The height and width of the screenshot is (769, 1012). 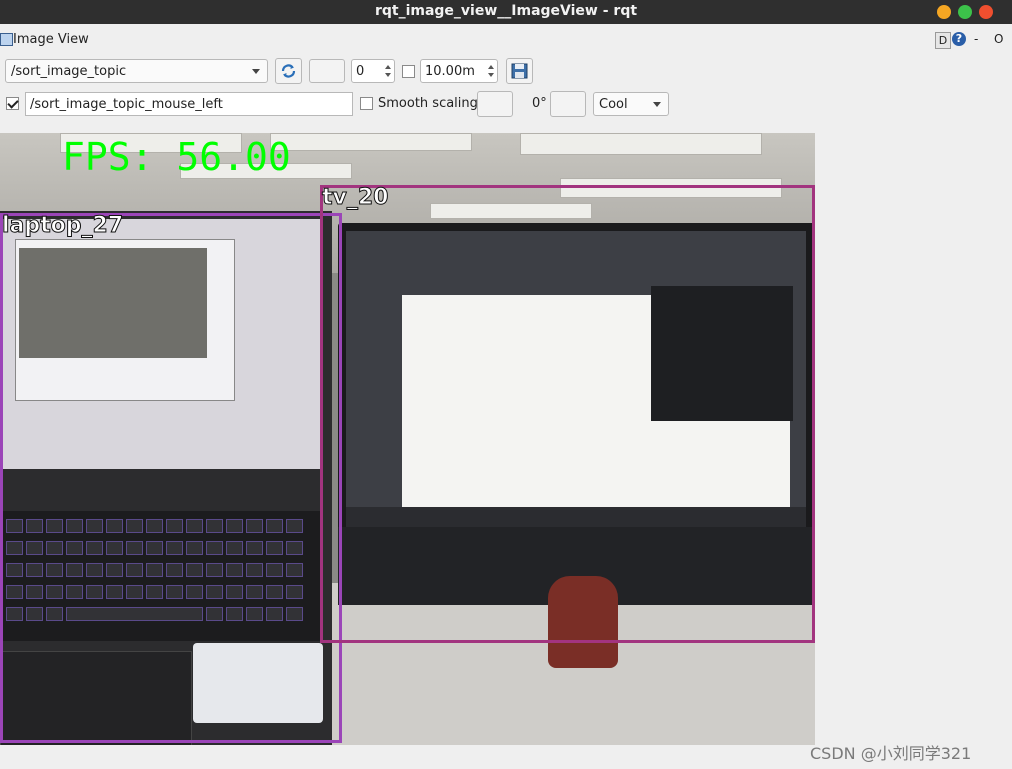 I want to click on blank-button, so click(x=327, y=71).